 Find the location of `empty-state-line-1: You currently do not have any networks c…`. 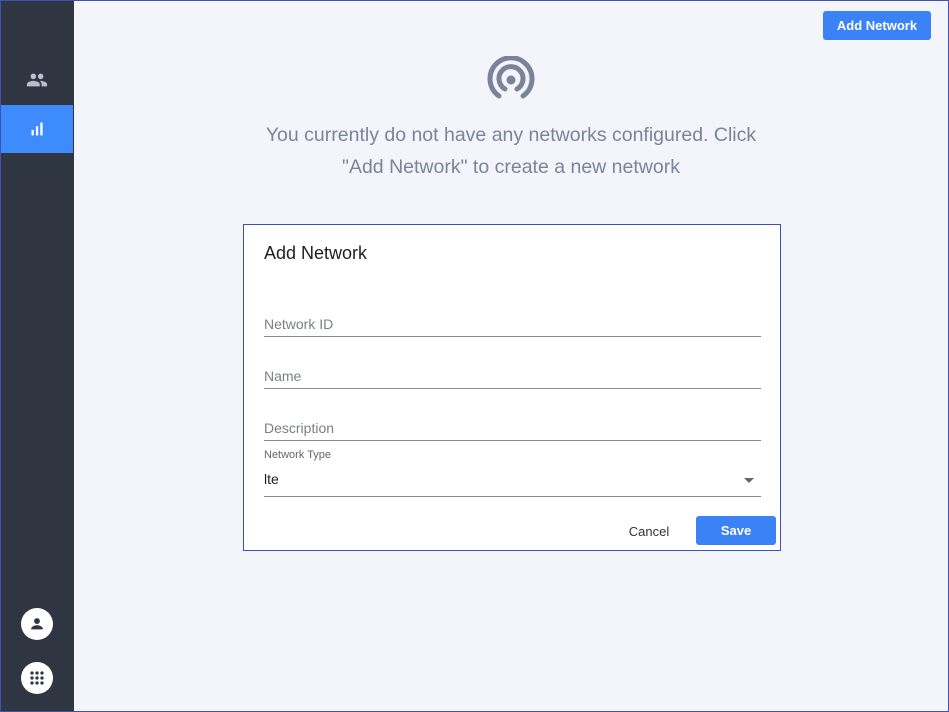

empty-state-line-1: You currently do not have any networks c… is located at coordinates (511, 135).